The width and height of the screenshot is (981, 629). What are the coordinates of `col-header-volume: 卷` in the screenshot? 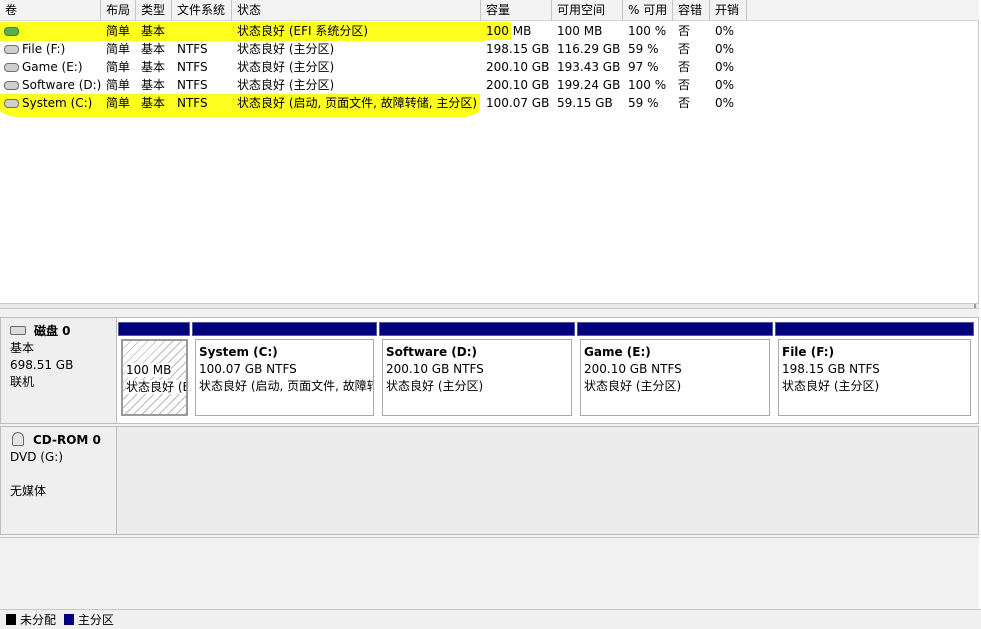 It's located at (50, 10).